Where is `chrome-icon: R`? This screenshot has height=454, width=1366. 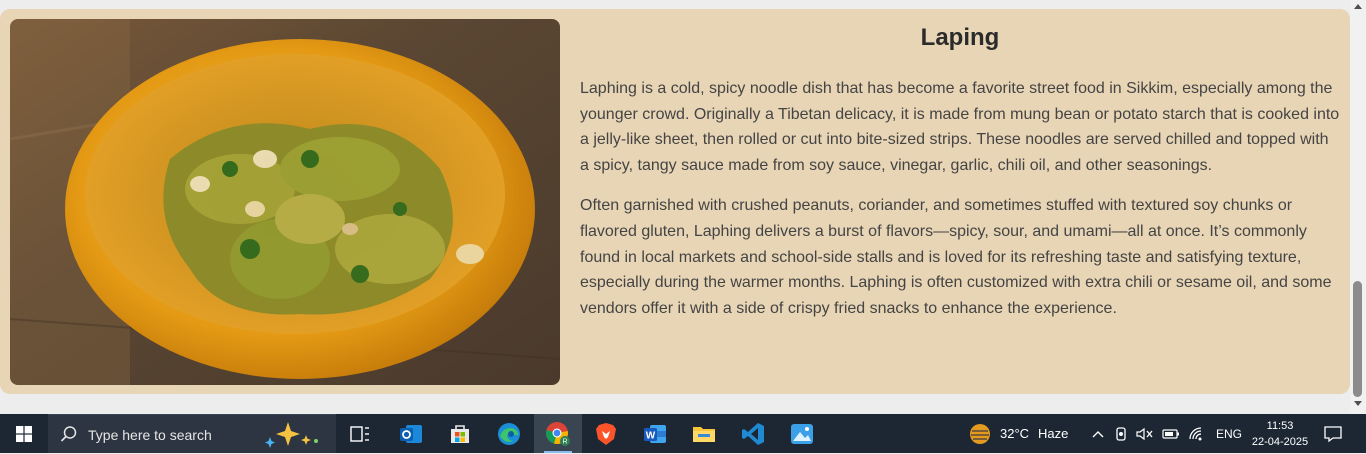 chrome-icon: R is located at coordinates (558, 433).